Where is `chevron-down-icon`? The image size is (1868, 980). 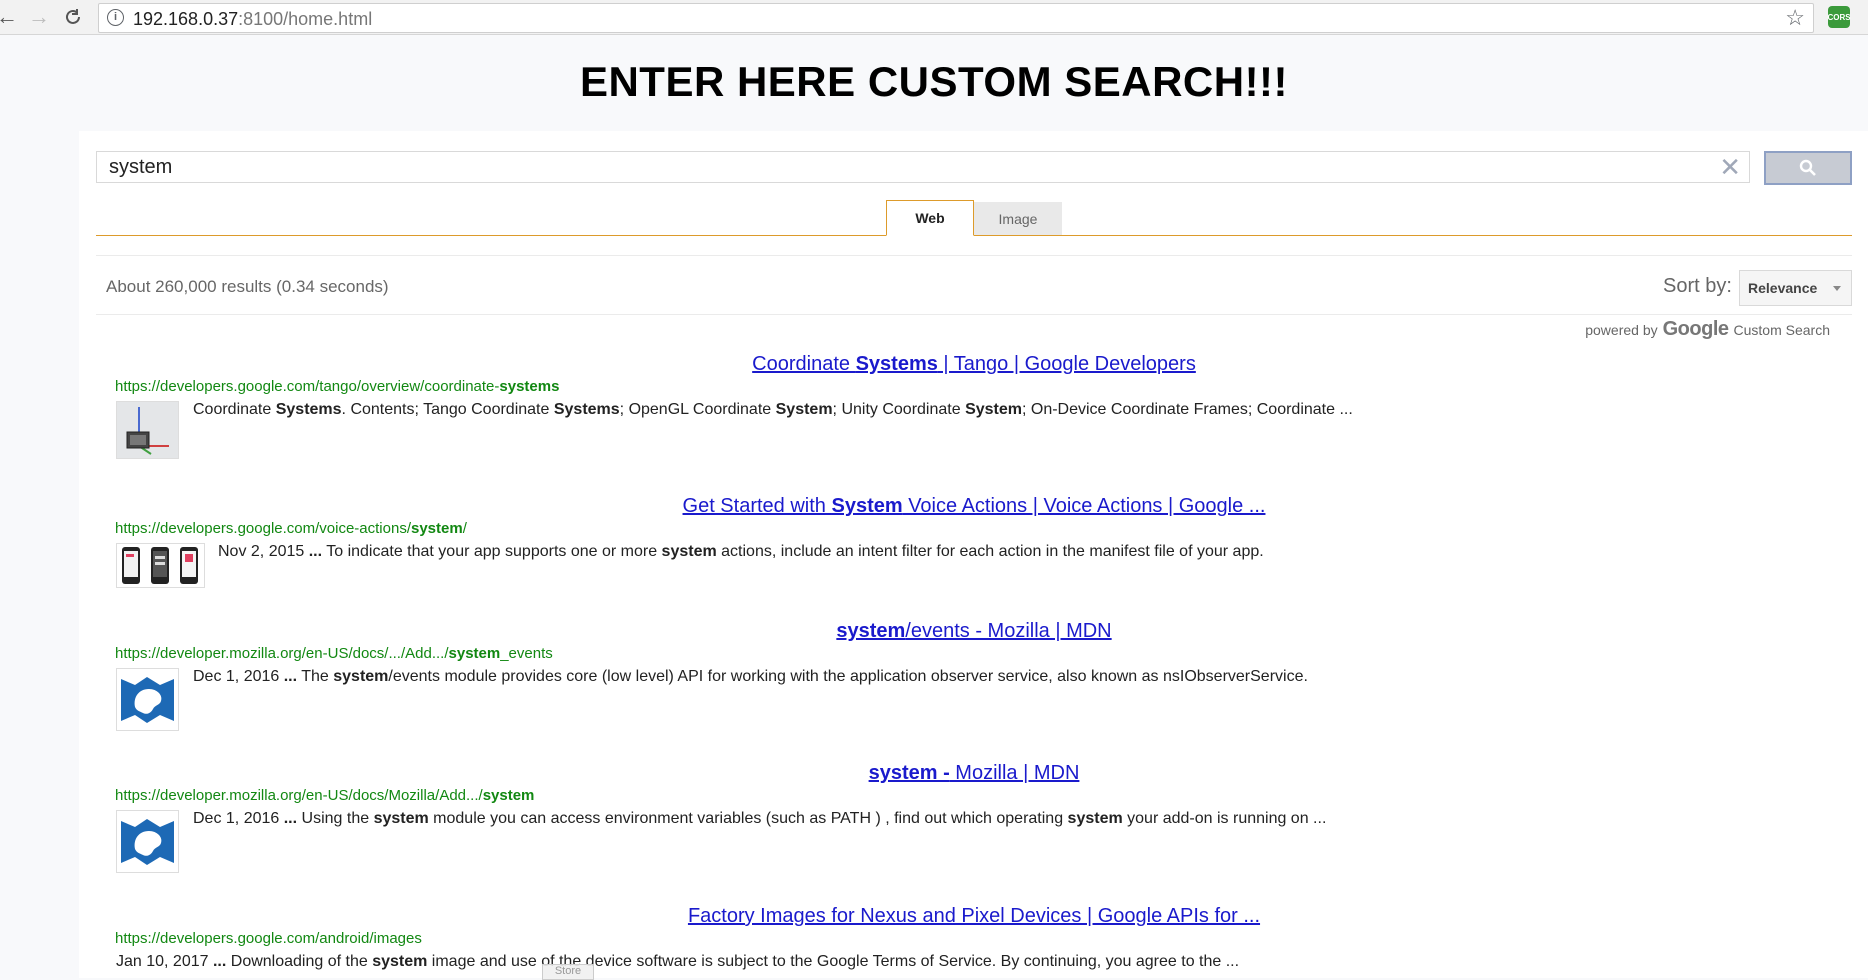
chevron-down-icon is located at coordinates (1837, 288).